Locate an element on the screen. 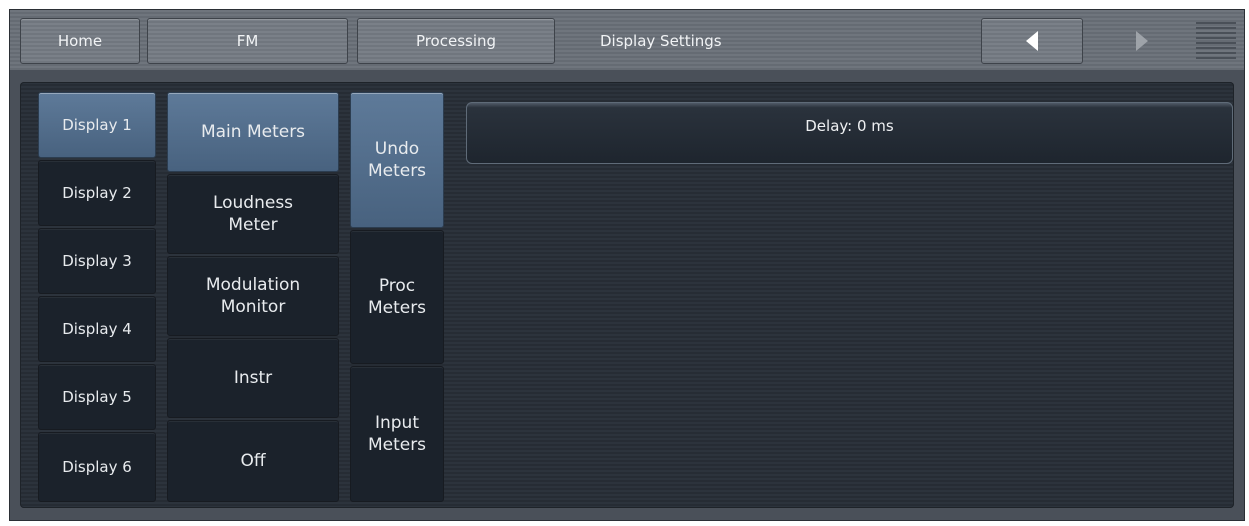 Image resolution: width=1249 pixels, height=526 pixels. display-5-label: Display 5 is located at coordinates (97, 397).